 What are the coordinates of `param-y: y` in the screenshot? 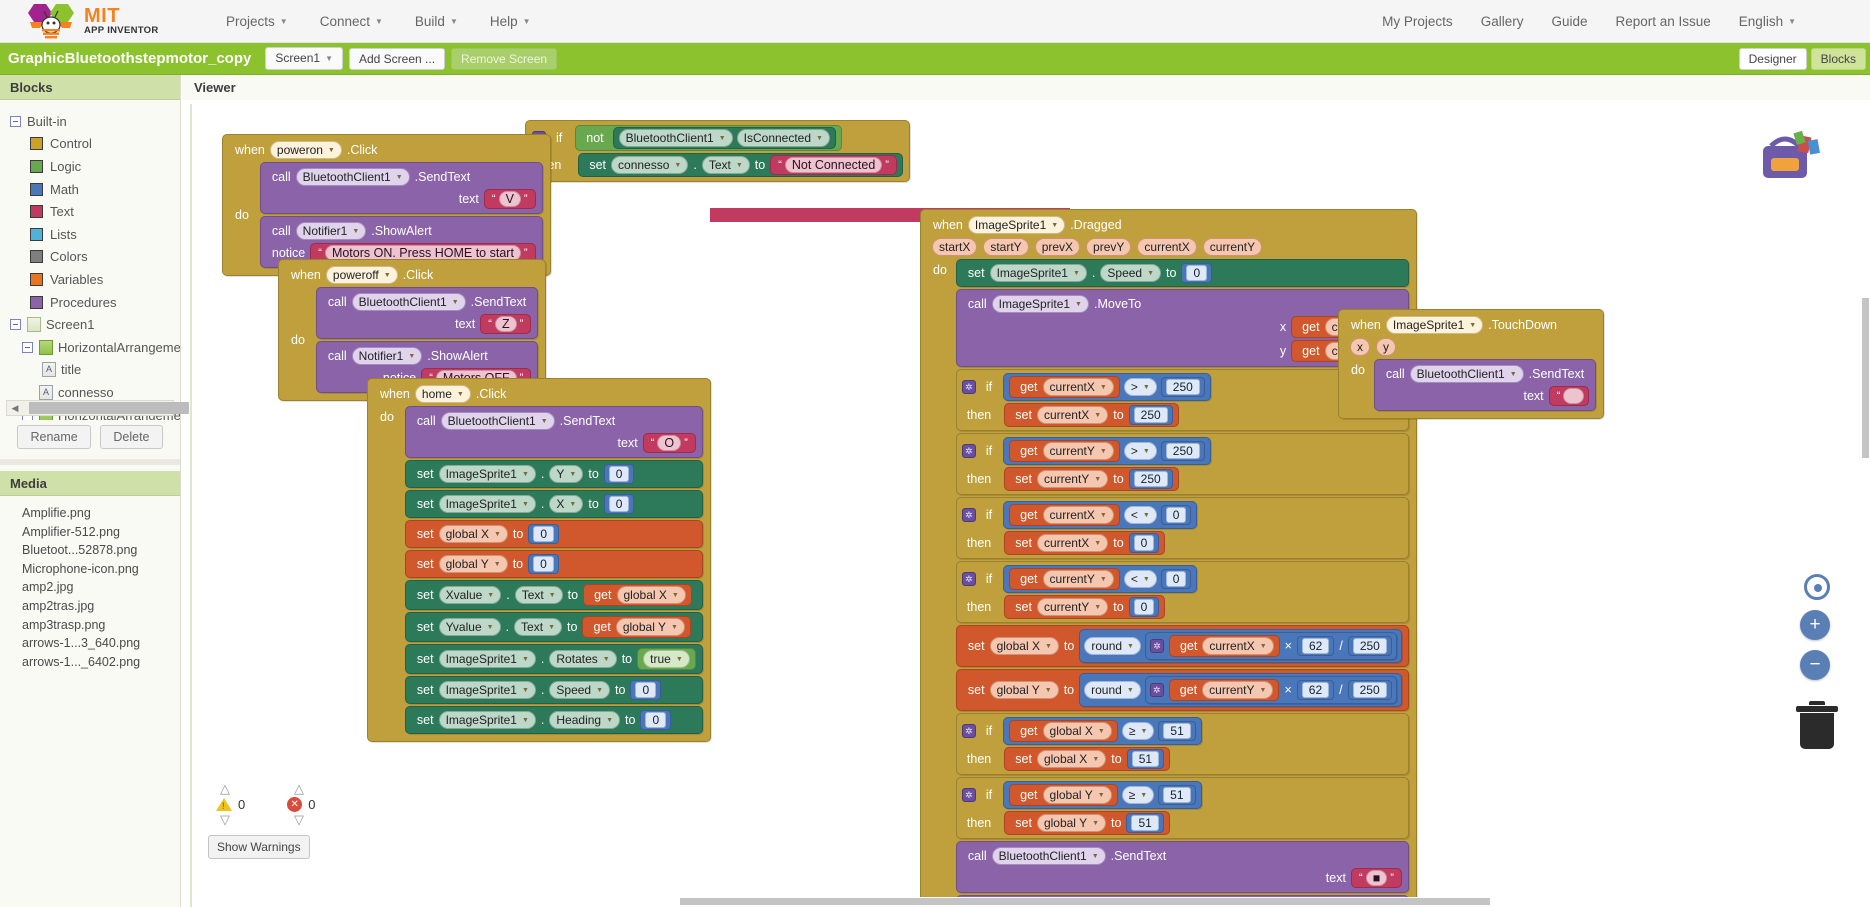 It's located at (1386, 347).